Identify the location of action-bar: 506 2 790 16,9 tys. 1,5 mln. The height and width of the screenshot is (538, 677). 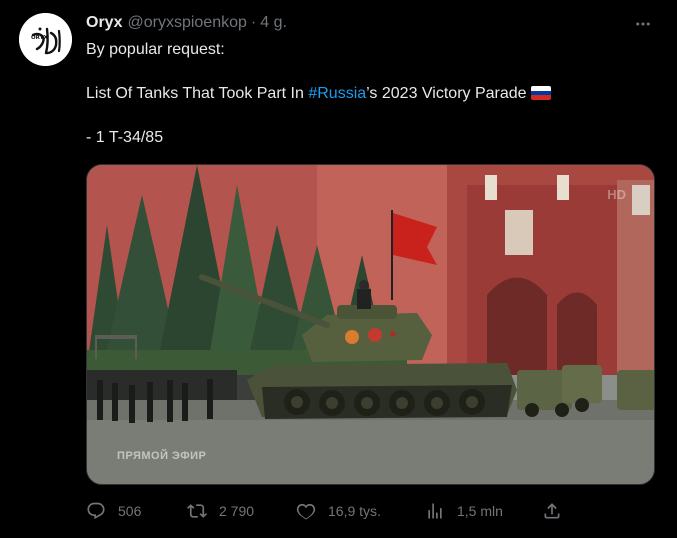
(326, 511).